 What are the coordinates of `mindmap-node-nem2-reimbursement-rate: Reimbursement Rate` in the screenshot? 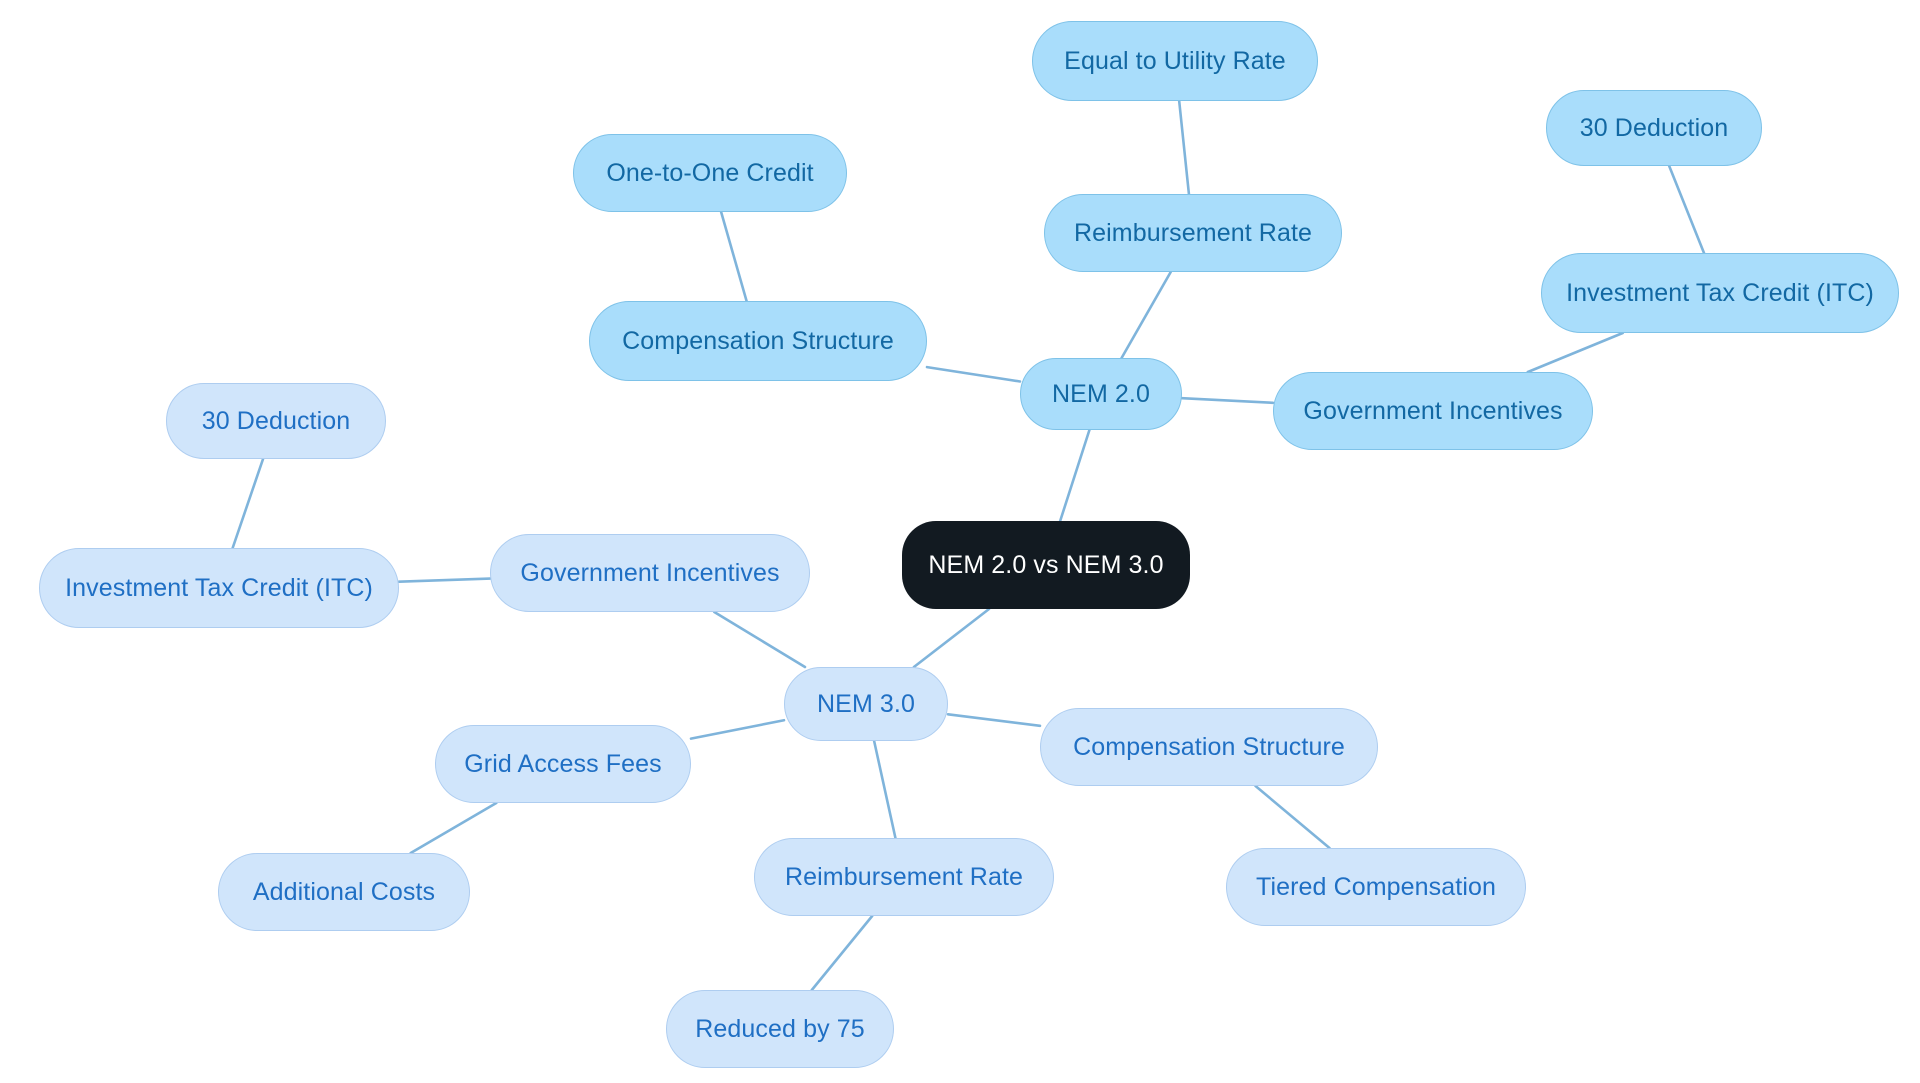 It's located at (1193, 233).